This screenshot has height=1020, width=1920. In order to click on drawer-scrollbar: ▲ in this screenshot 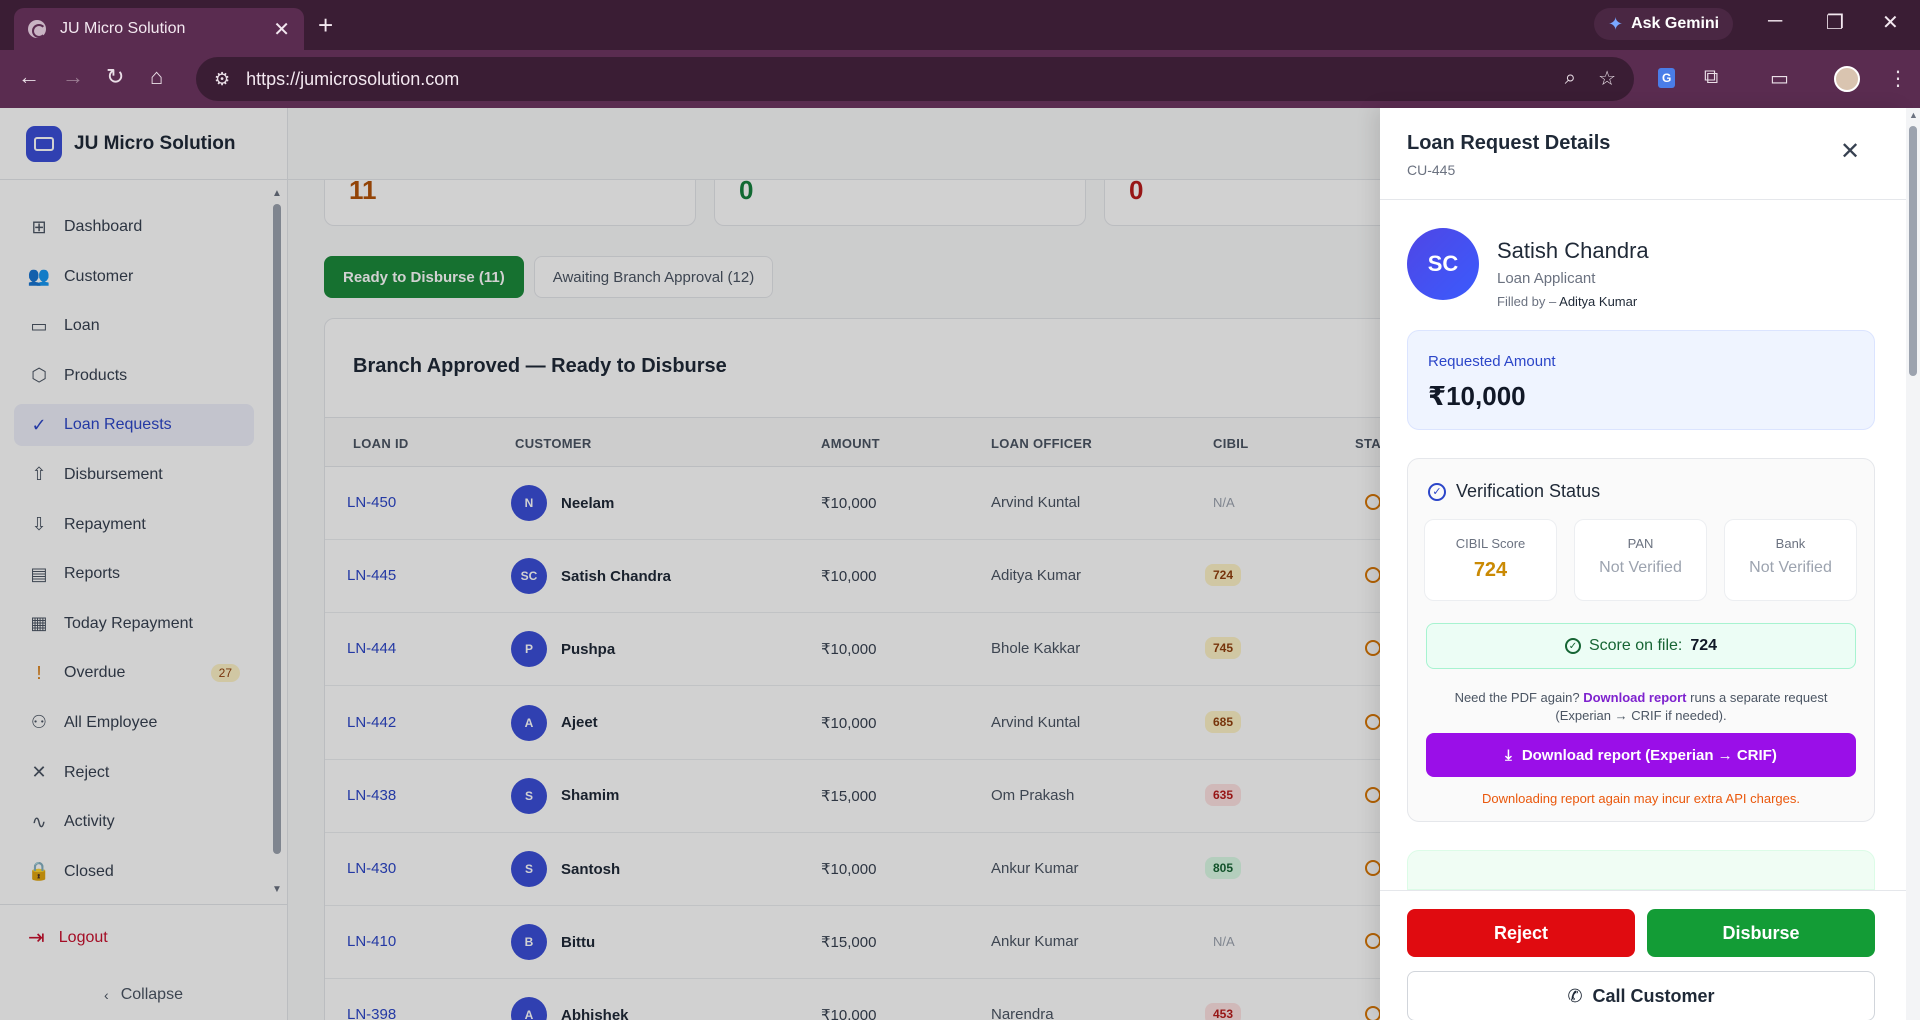, I will do `click(1913, 564)`.